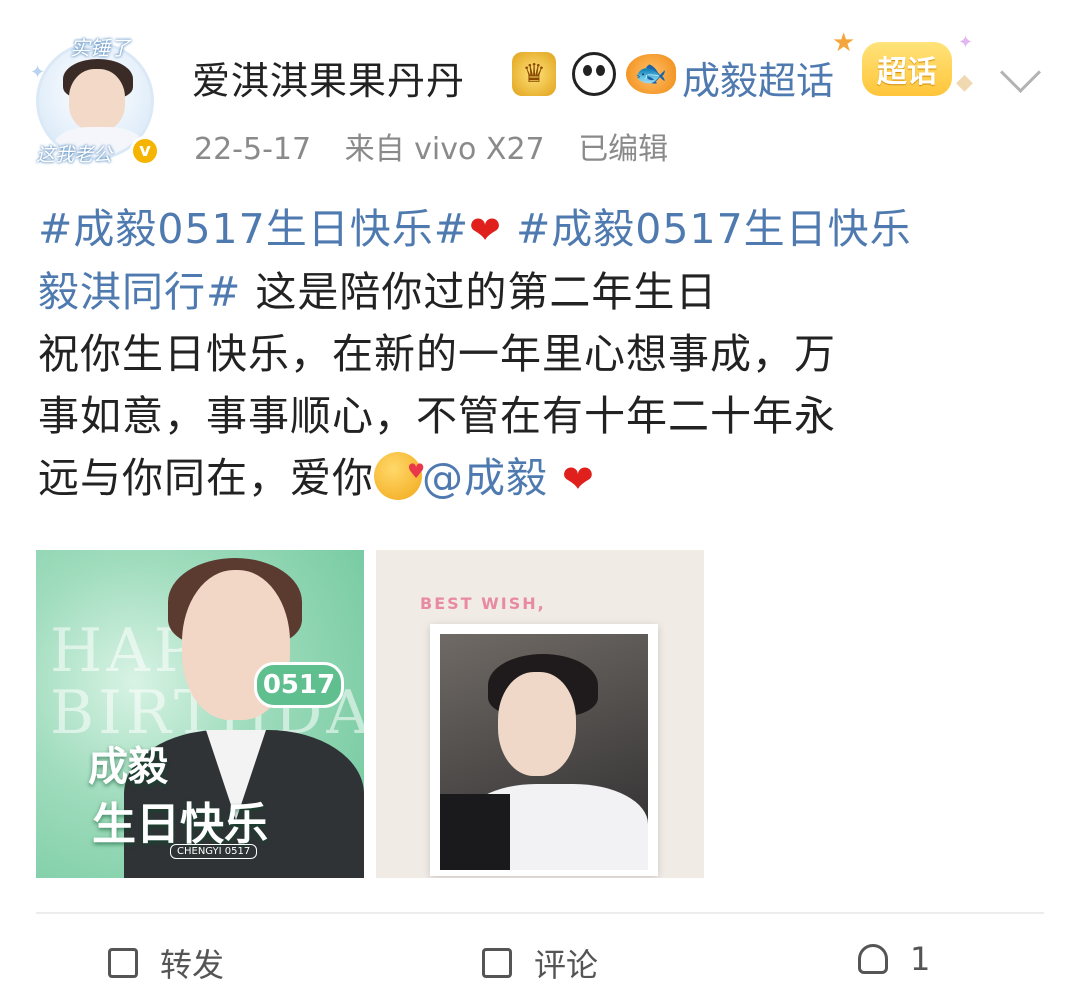 The height and width of the screenshot is (986, 1080). What do you see at coordinates (299, 685) in the screenshot?
I see `image-date-tag: 0517` at bounding box center [299, 685].